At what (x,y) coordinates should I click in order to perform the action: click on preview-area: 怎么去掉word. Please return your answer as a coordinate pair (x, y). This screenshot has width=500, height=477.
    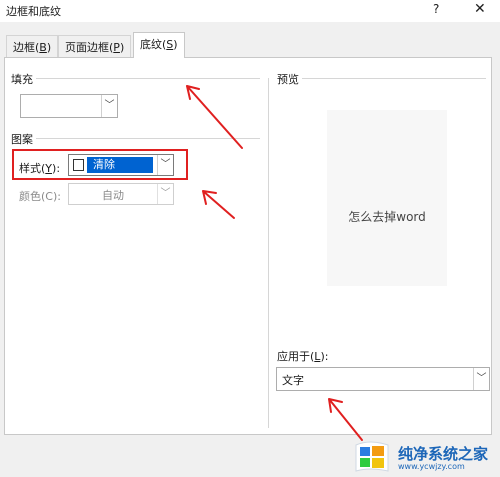
    Looking at the image, I should click on (387, 198).